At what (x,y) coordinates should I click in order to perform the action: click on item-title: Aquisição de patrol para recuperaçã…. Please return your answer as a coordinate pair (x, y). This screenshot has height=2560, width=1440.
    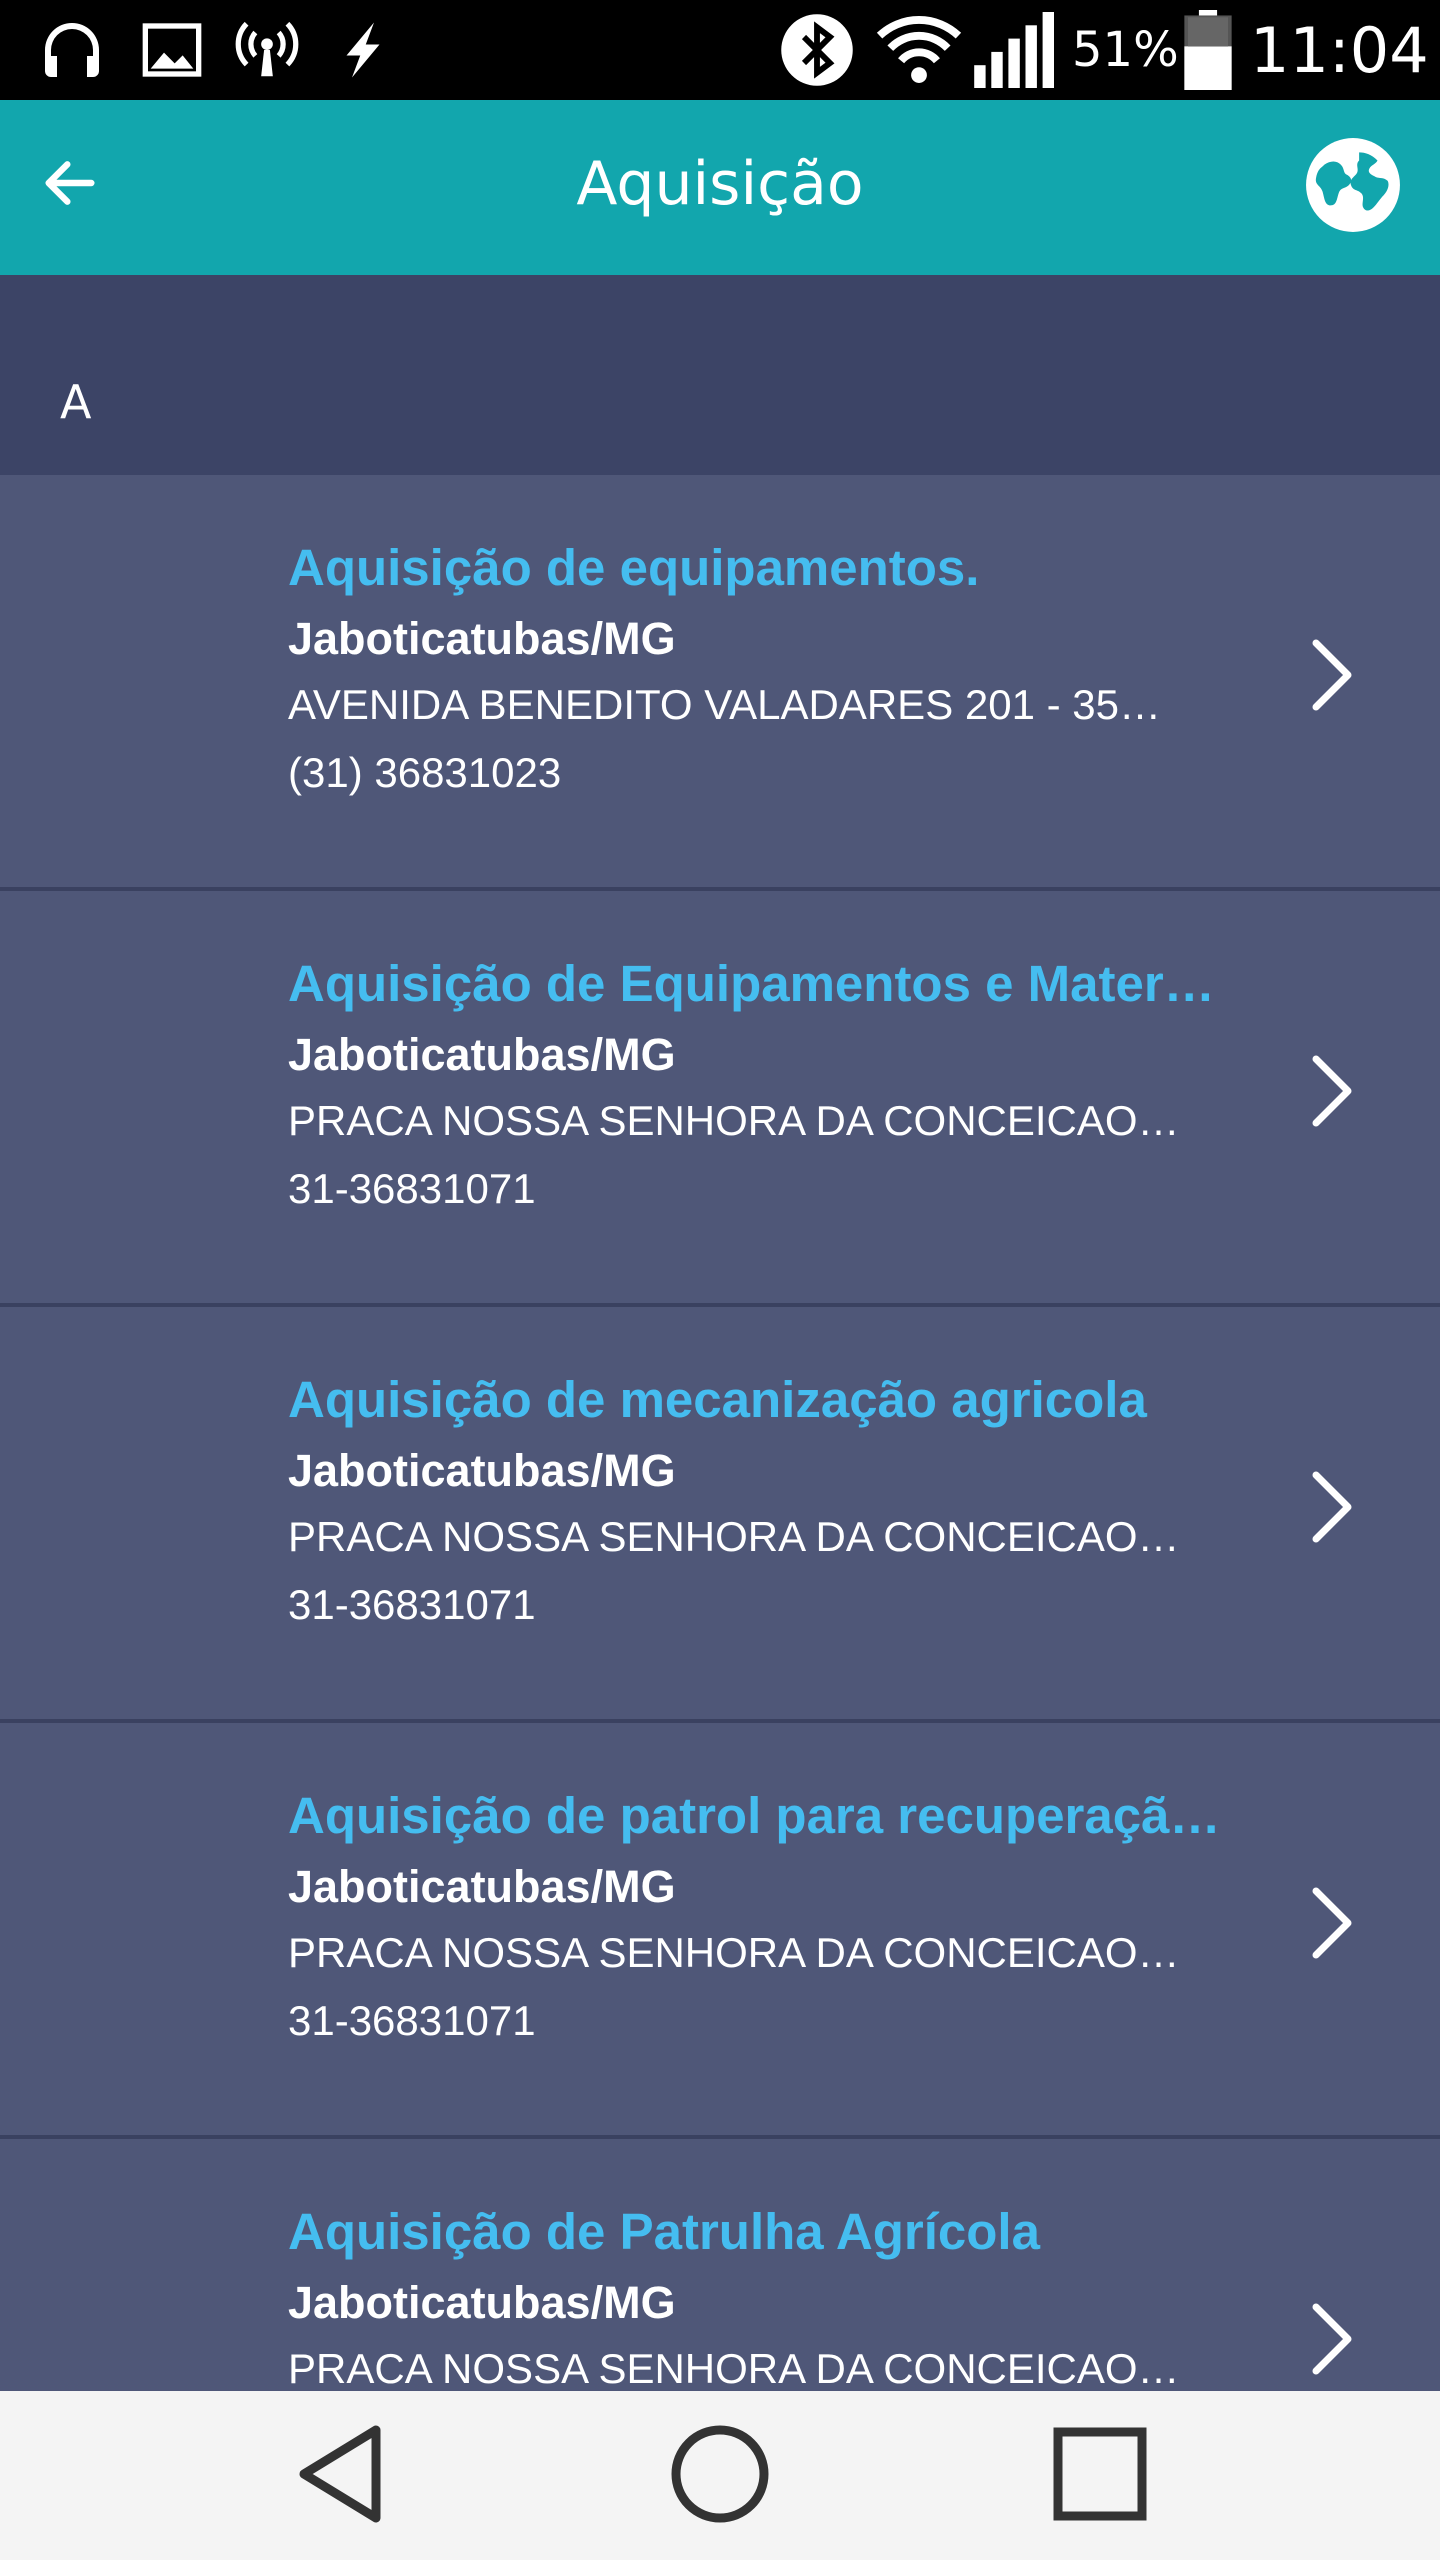
    Looking at the image, I should click on (754, 1815).